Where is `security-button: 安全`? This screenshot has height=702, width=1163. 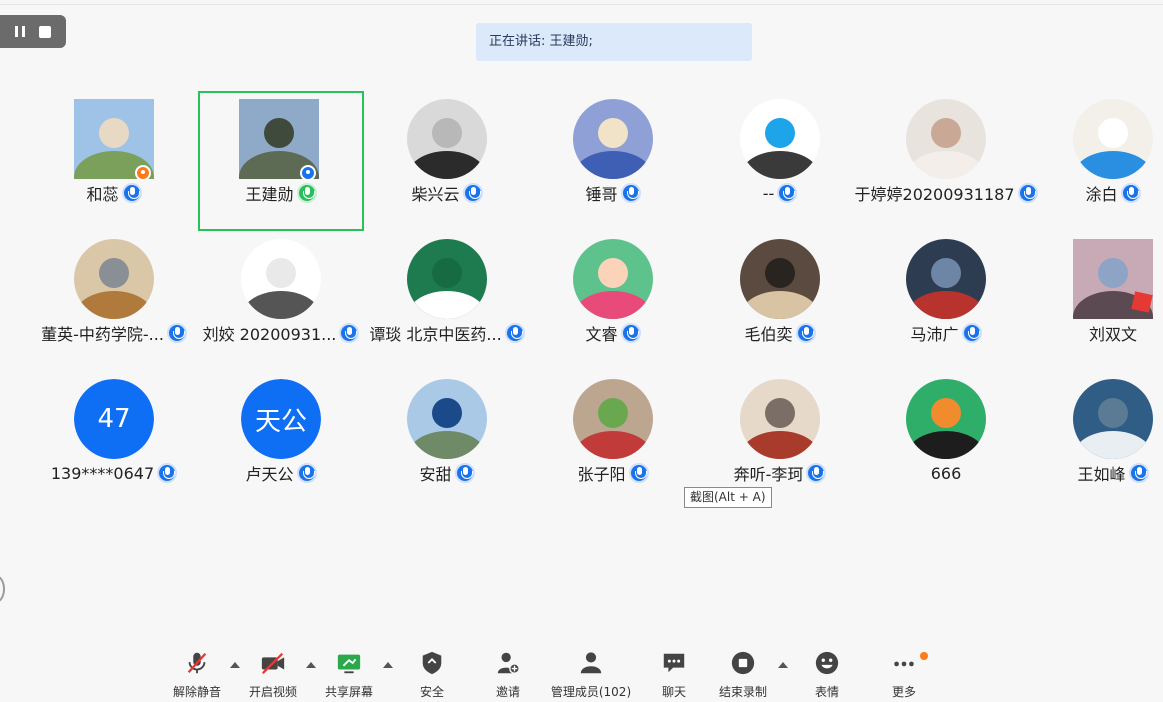
security-button: 安全 is located at coordinates (432, 675).